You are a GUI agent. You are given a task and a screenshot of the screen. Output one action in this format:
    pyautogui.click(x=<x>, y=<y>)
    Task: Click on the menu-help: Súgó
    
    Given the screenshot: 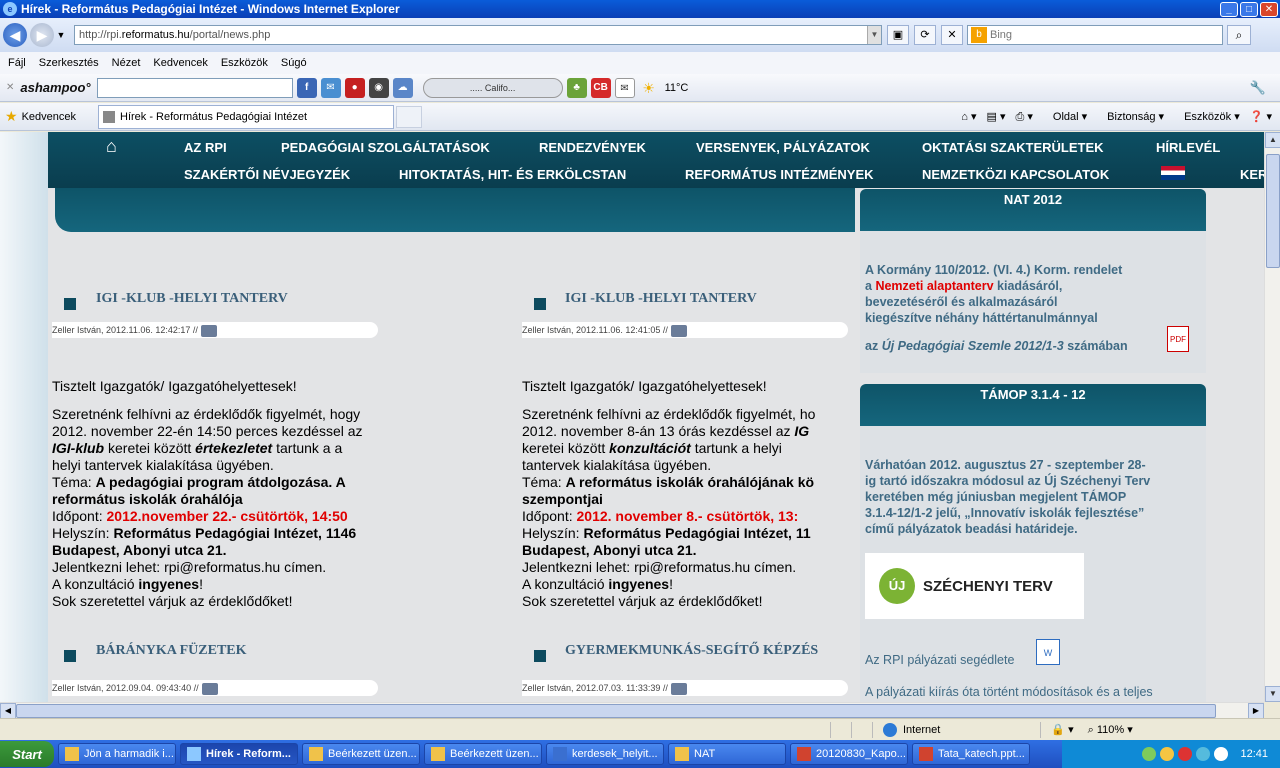 What is the action you would take?
    pyautogui.click(x=294, y=63)
    